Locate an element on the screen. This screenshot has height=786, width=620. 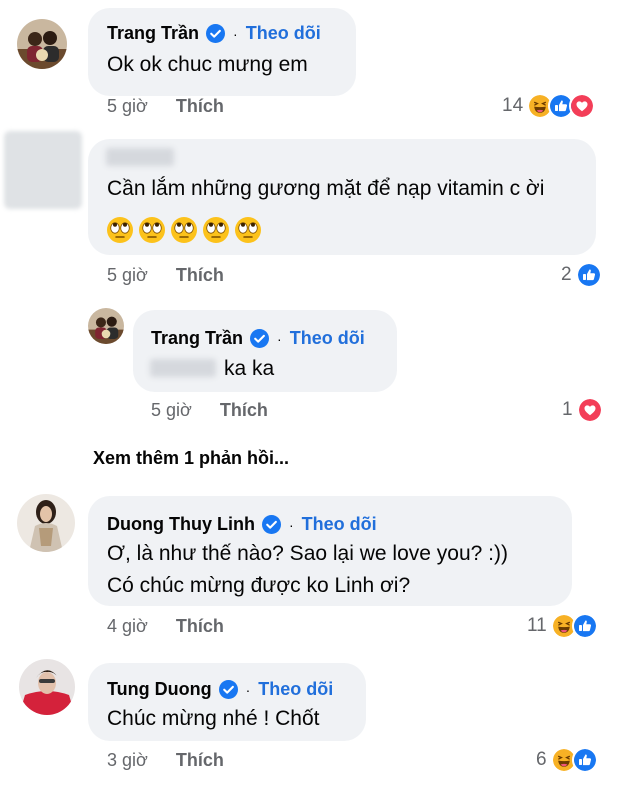
reaction-summary: 11 is located at coordinates (562, 626).